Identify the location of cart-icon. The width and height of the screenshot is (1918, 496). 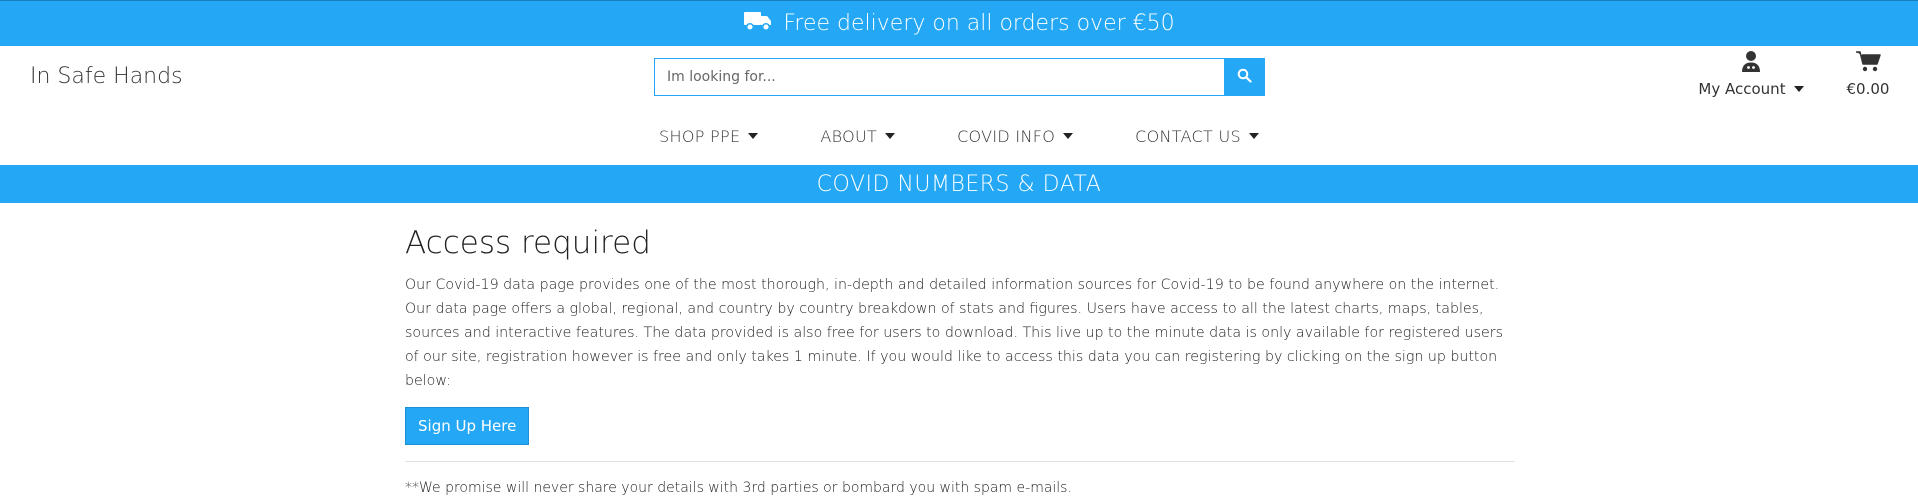
(1868, 63).